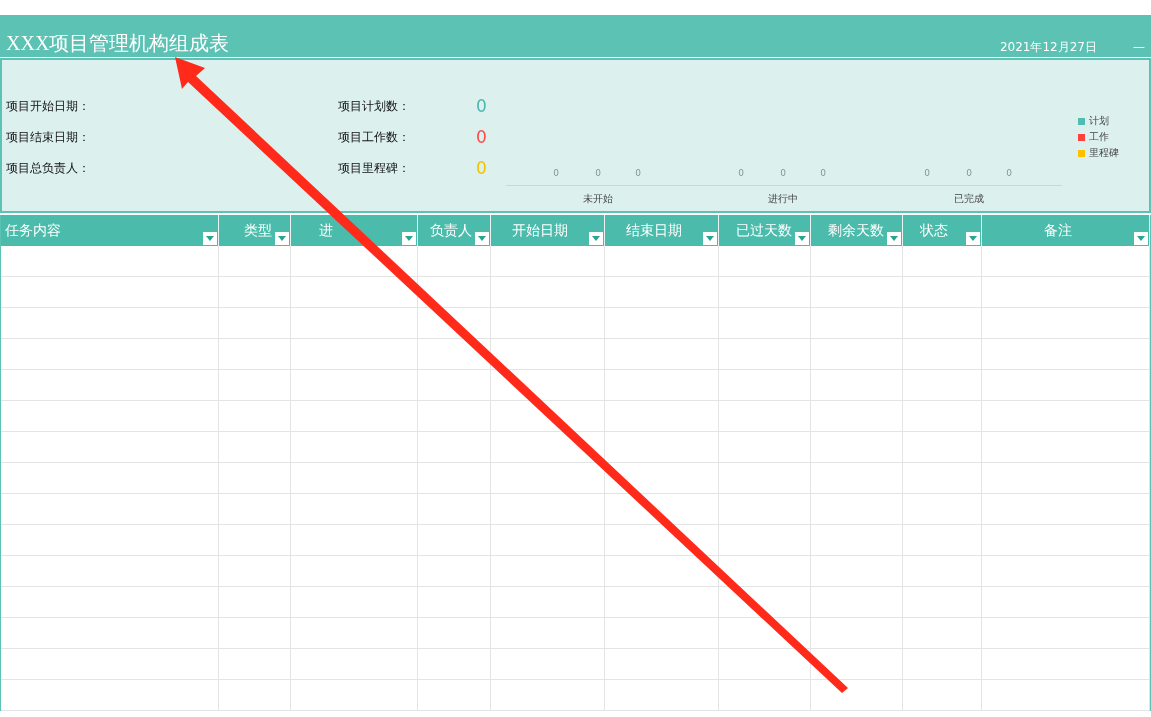 Image resolution: width=1151 pixels, height=717 pixels. I want to click on category-label: 进行中, so click(783, 198).